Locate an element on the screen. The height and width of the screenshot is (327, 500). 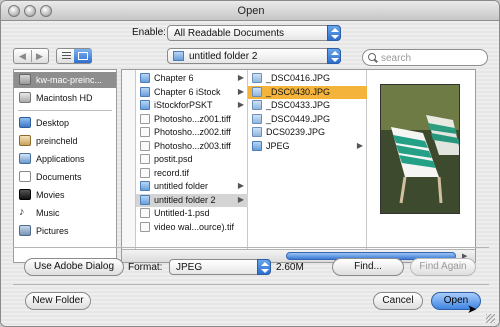
cancel-button: Cancel is located at coordinates (398, 301).